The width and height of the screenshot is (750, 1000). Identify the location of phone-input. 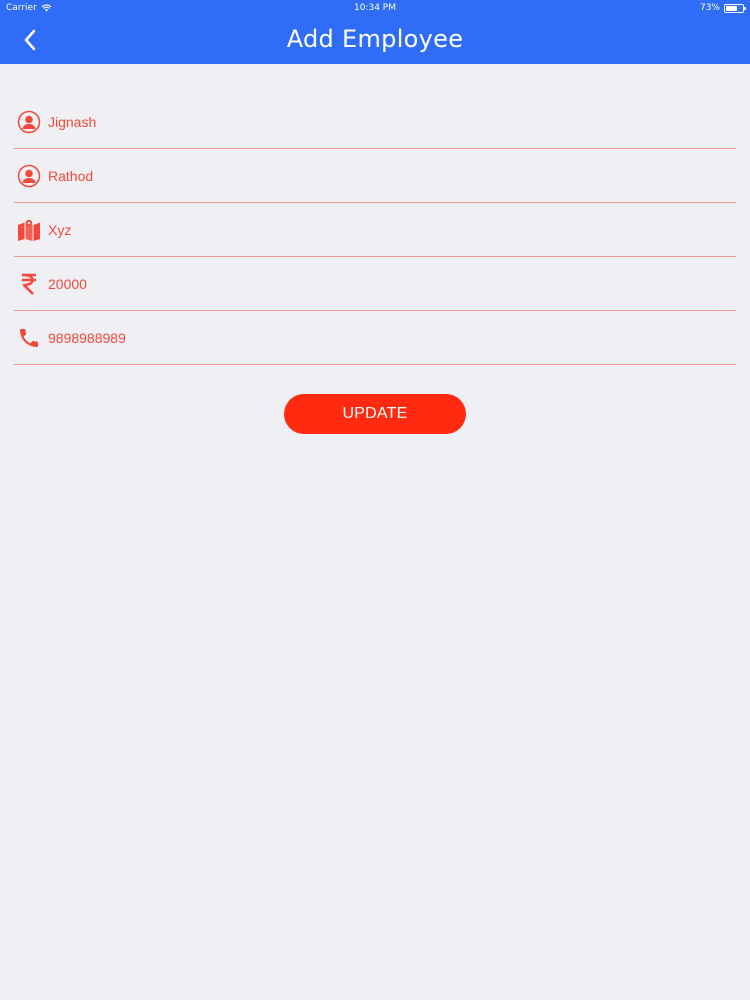
(373, 338).